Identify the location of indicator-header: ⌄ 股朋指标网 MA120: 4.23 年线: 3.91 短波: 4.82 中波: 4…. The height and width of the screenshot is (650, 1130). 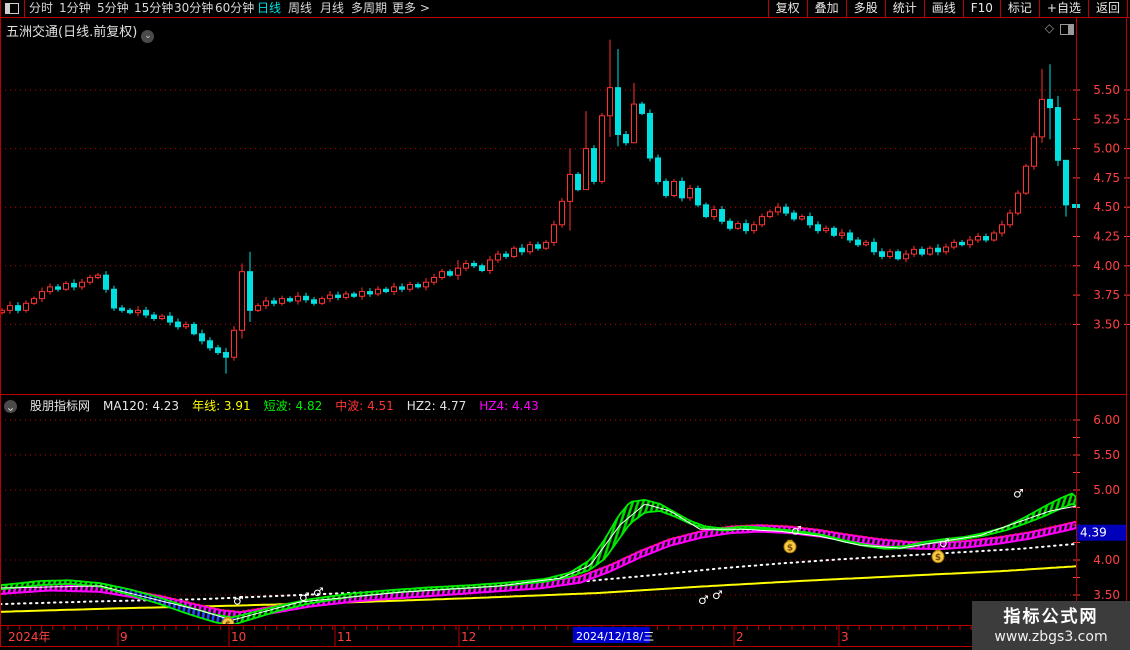
(271, 406).